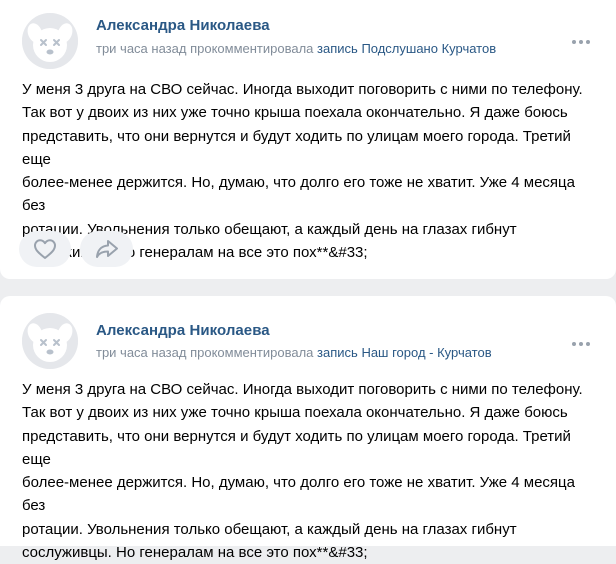  Describe the element at coordinates (429, 48) in the screenshot. I see `post-target-name: Подслушано Курчатов` at that location.